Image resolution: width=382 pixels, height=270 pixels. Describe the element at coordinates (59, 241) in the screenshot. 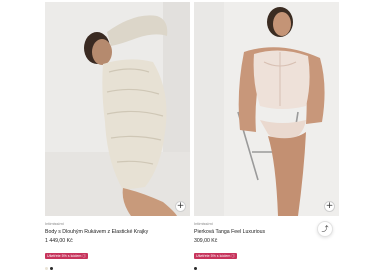

I see `product-price: 1 449,00 Kč` at that location.